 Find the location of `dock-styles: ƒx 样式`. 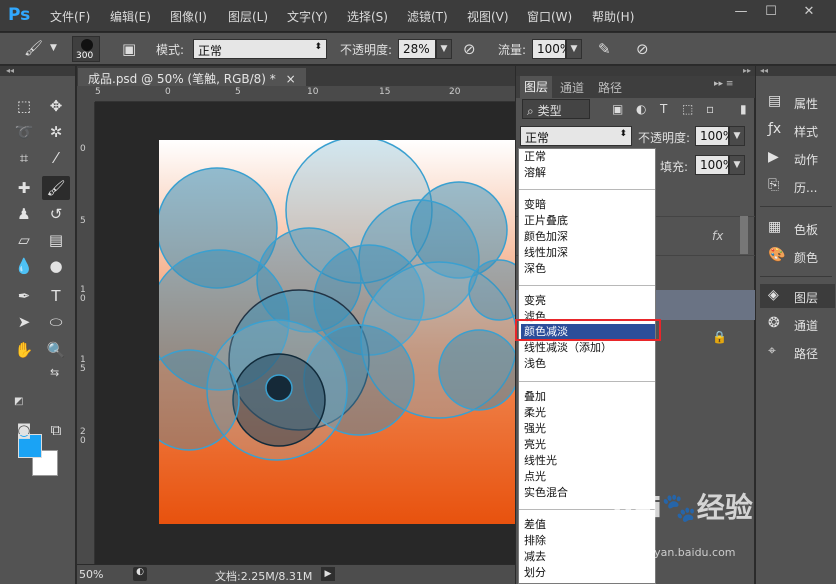

dock-styles: ƒx 样式 is located at coordinates (797, 130).